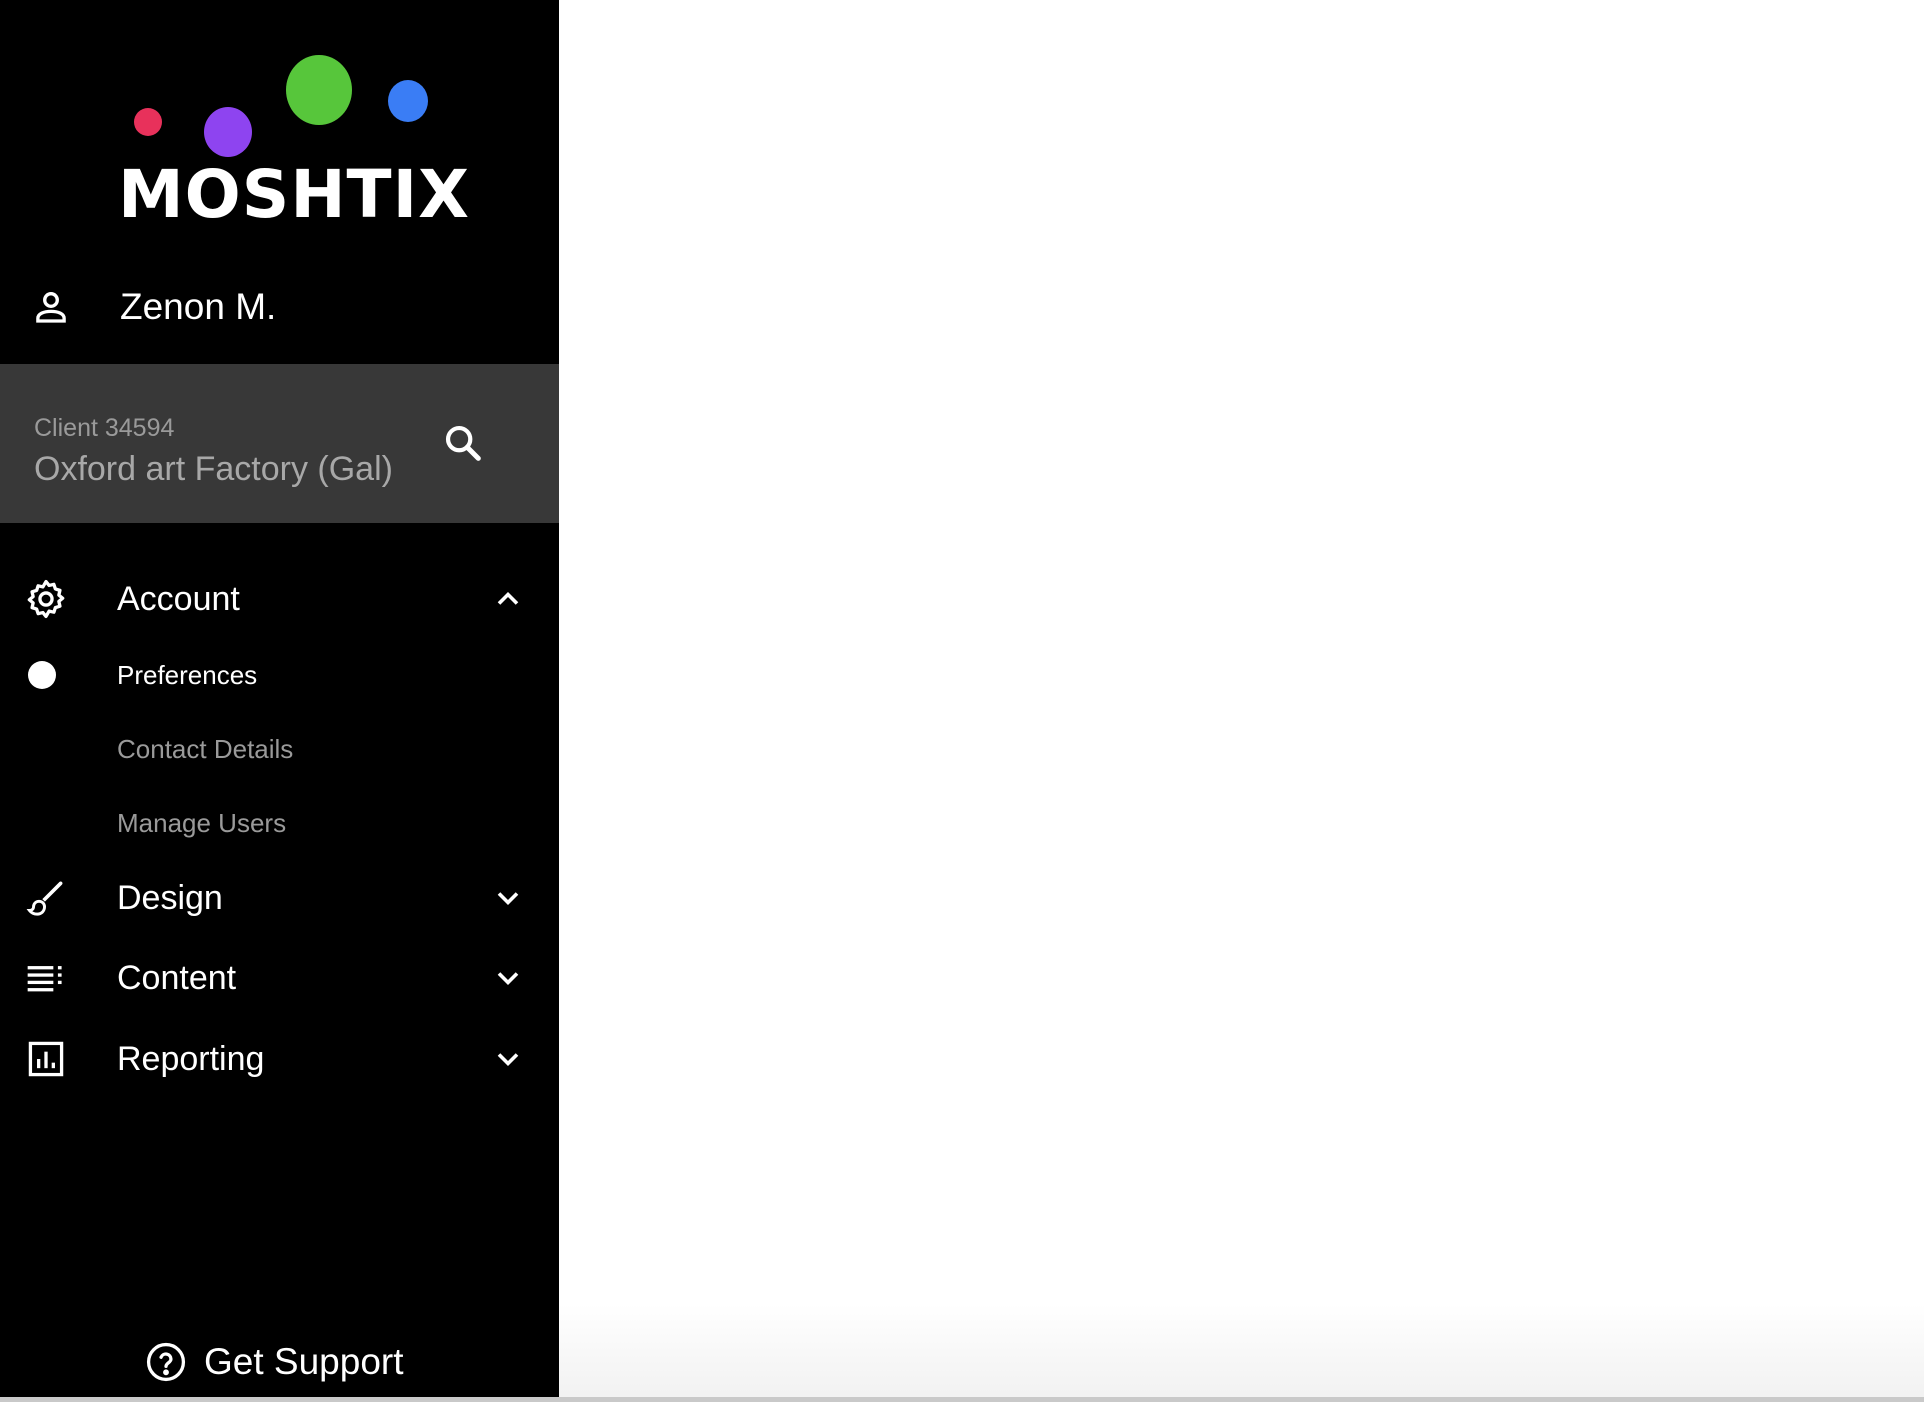  Describe the element at coordinates (42, 675) in the screenshot. I see `active-indicator-dot` at that location.